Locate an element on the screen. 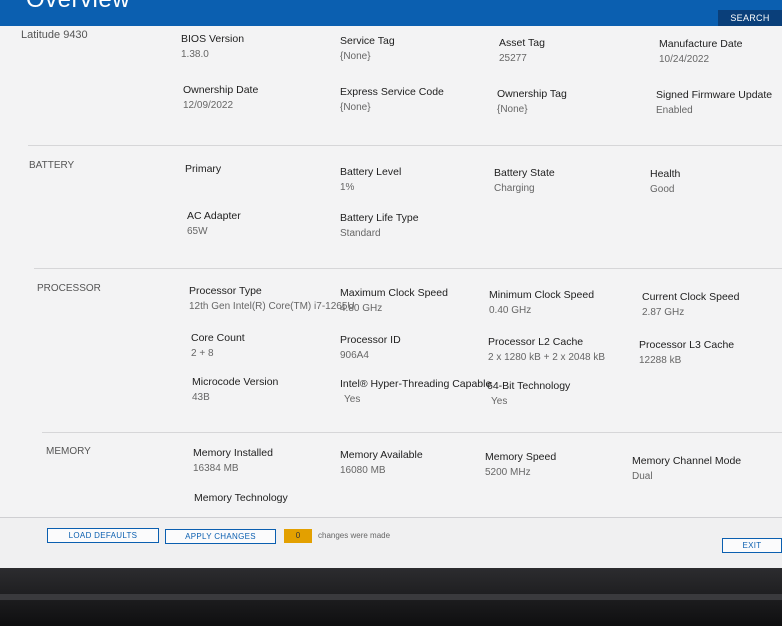  asset-tag-field: Asset Tag 25277 is located at coordinates (522, 50).